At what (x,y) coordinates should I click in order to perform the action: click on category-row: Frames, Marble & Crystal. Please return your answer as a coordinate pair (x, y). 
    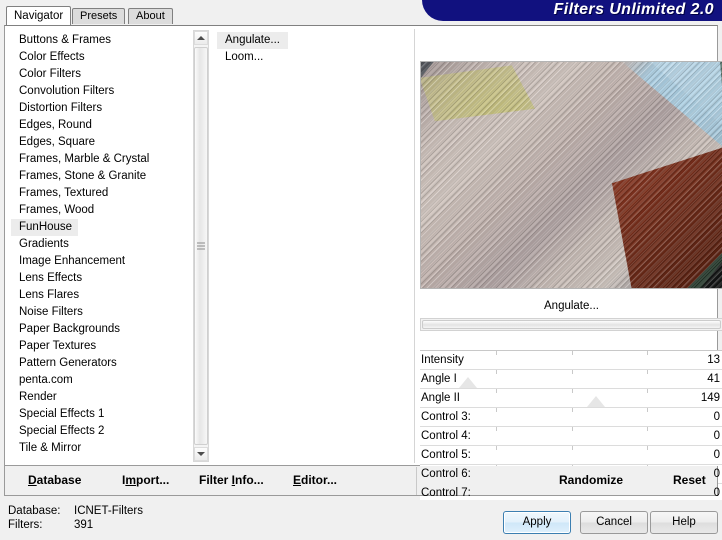
    Looking at the image, I should click on (110, 159).